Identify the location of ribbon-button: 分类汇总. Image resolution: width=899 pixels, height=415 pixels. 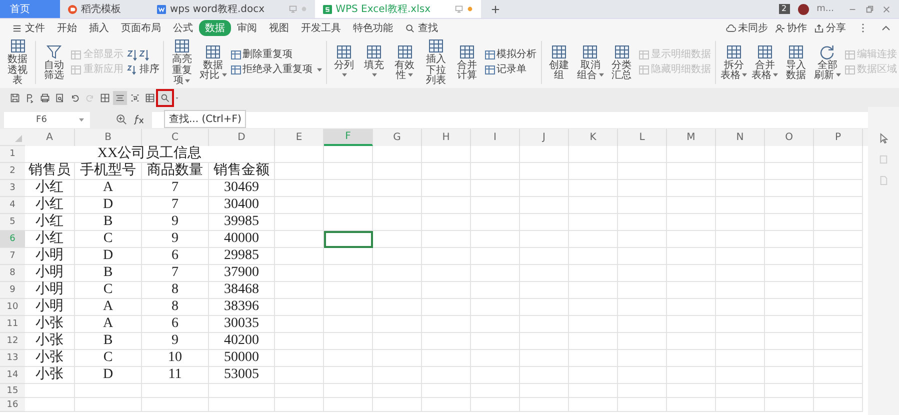
(622, 62).